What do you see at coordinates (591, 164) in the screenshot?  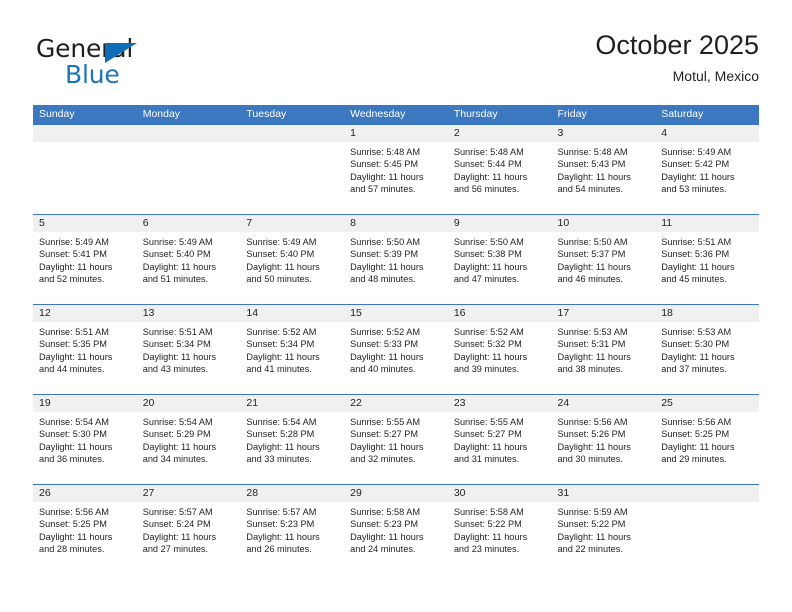 I see `sunset-text: Sunset: 5:43 PM` at bounding box center [591, 164].